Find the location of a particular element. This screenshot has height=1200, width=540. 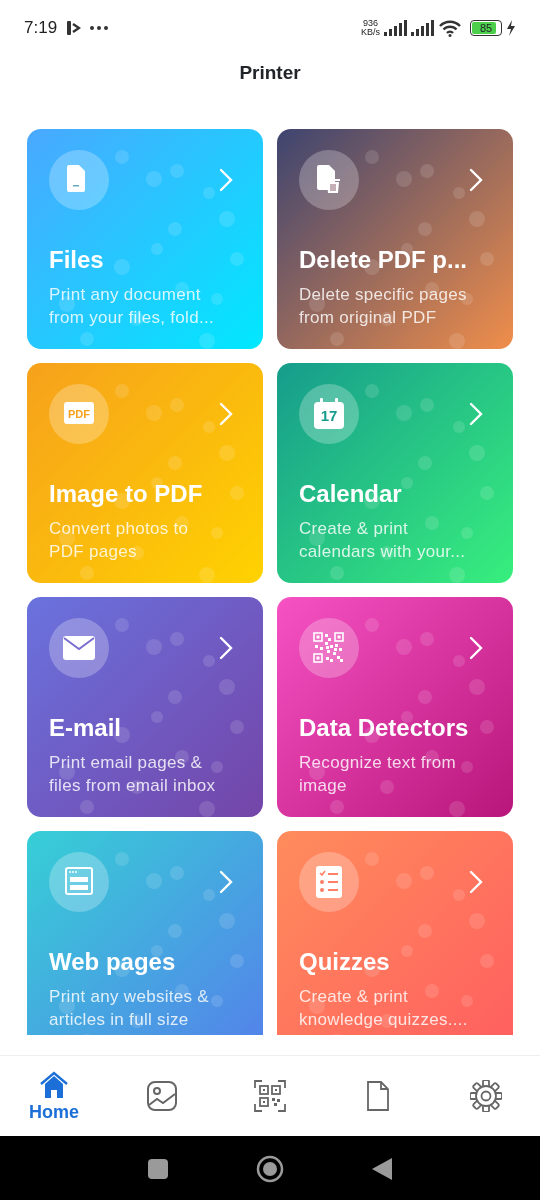

card-description: Recognize text from image is located at coordinates (378, 774).